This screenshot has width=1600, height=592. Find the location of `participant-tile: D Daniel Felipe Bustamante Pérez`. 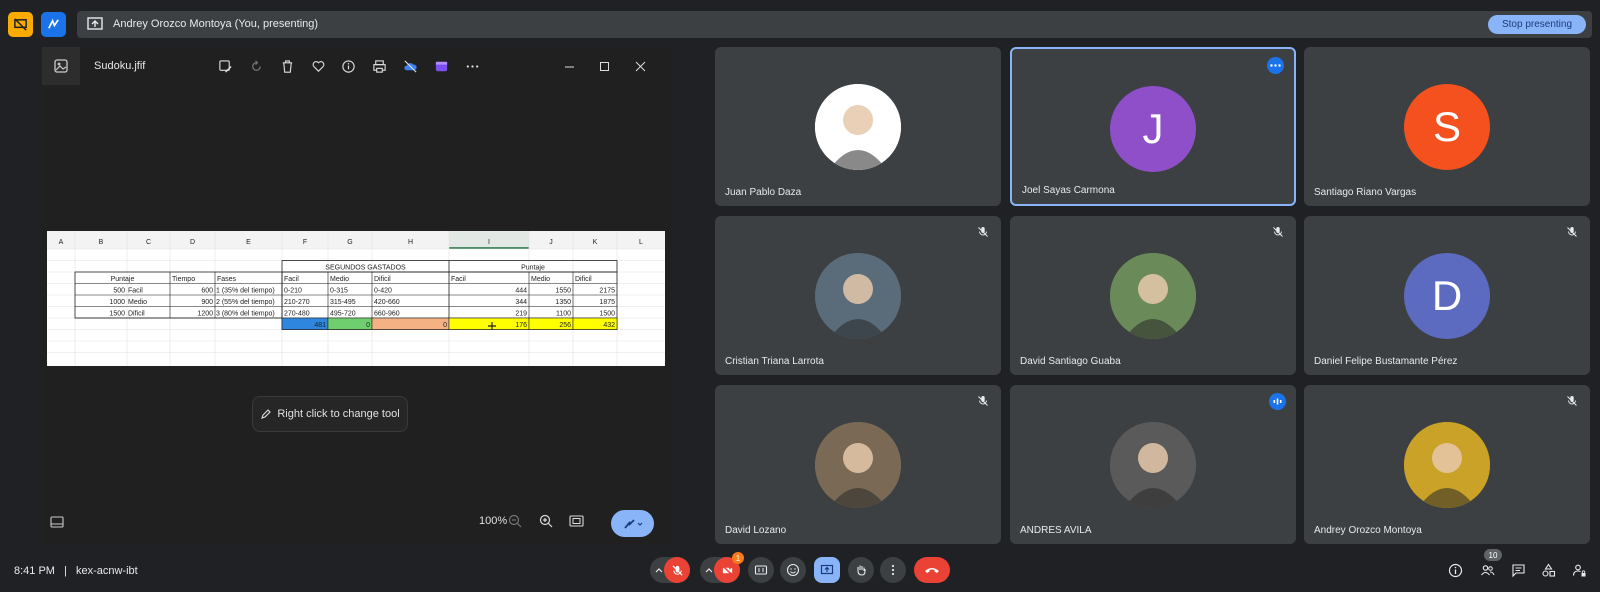

participant-tile: D Daniel Felipe Bustamante Pérez is located at coordinates (1447, 295).